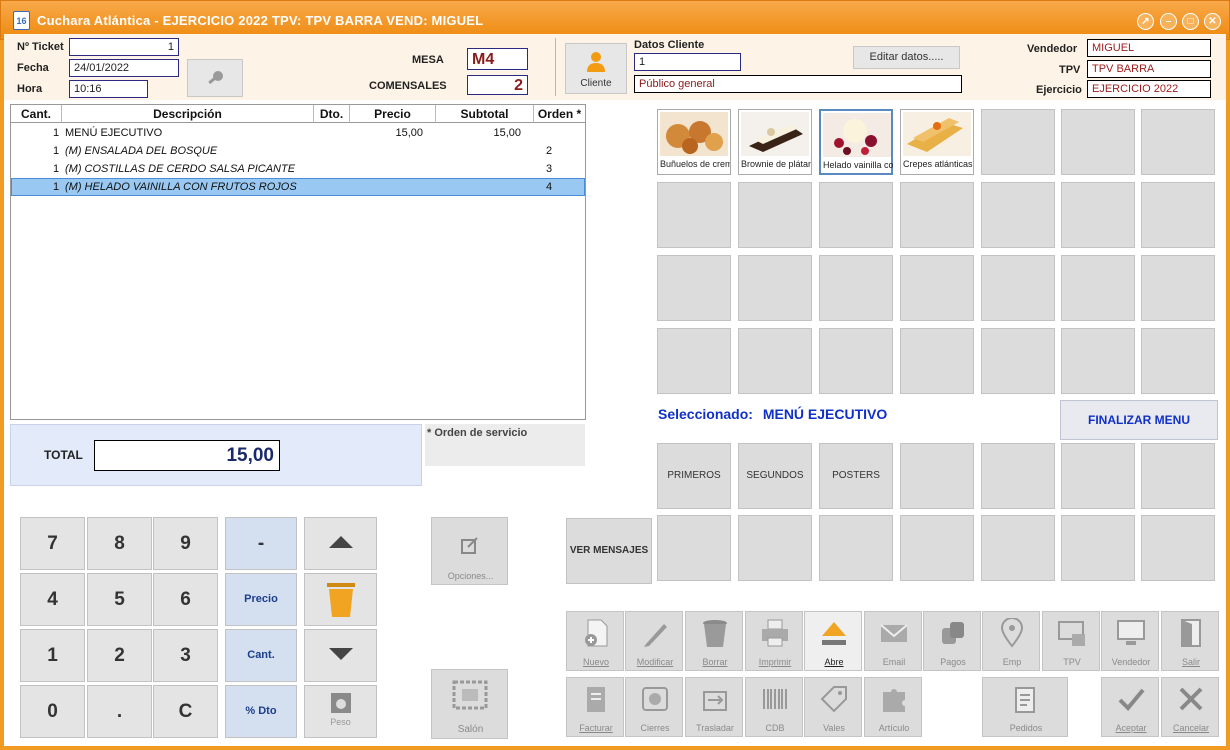 The image size is (1230, 750). Describe the element at coordinates (52, 599) in the screenshot. I see `key-4: 4` at that location.